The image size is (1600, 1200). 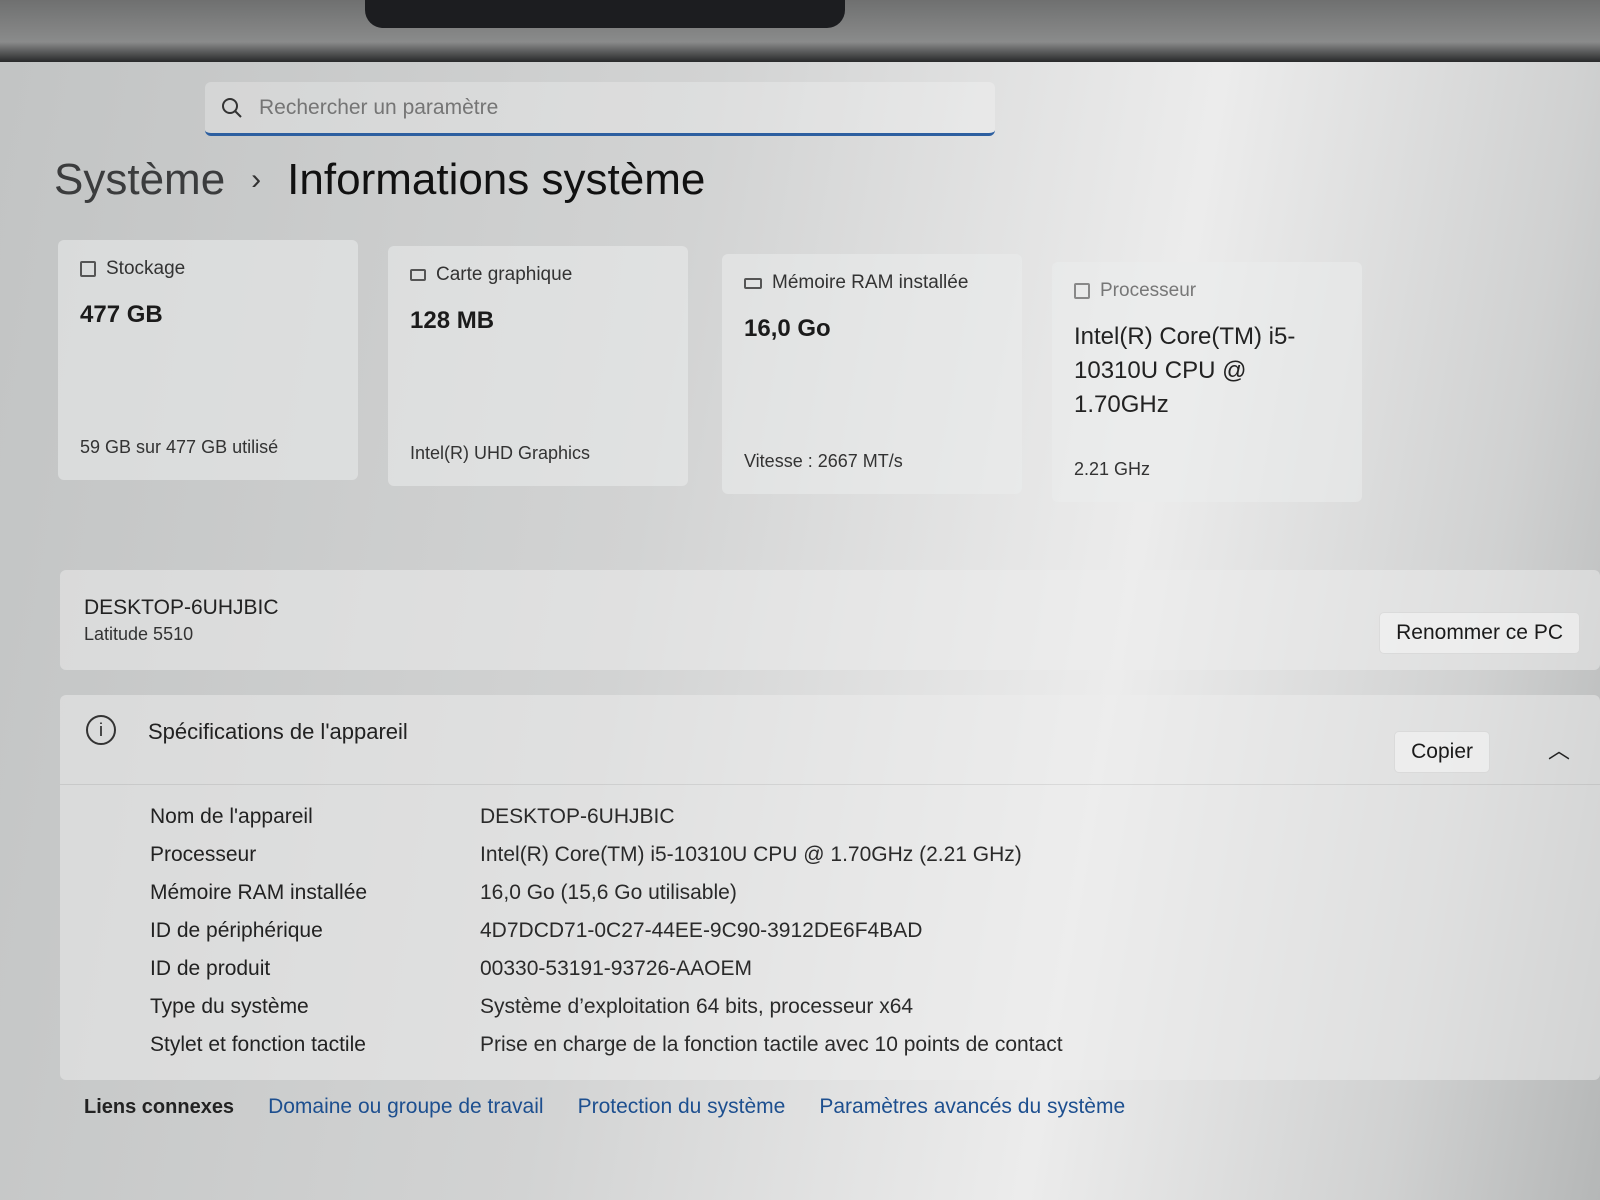 I want to click on search-icon, so click(x=232, y=107).